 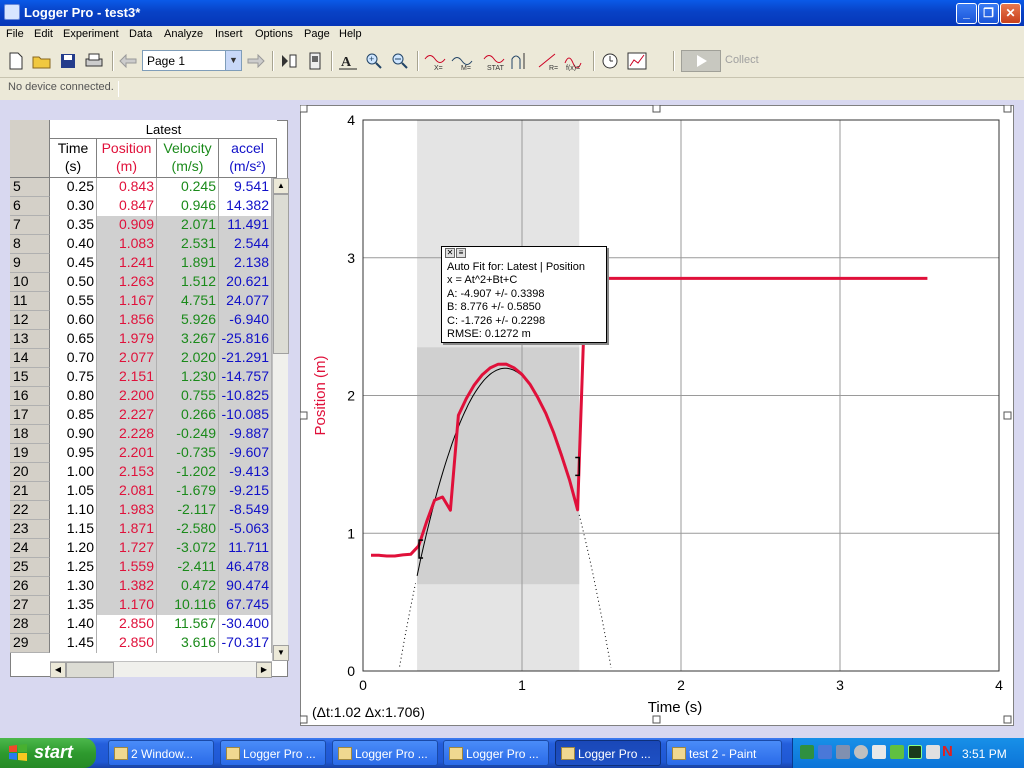 I want to click on row-number: 19, so click(x=30, y=453).